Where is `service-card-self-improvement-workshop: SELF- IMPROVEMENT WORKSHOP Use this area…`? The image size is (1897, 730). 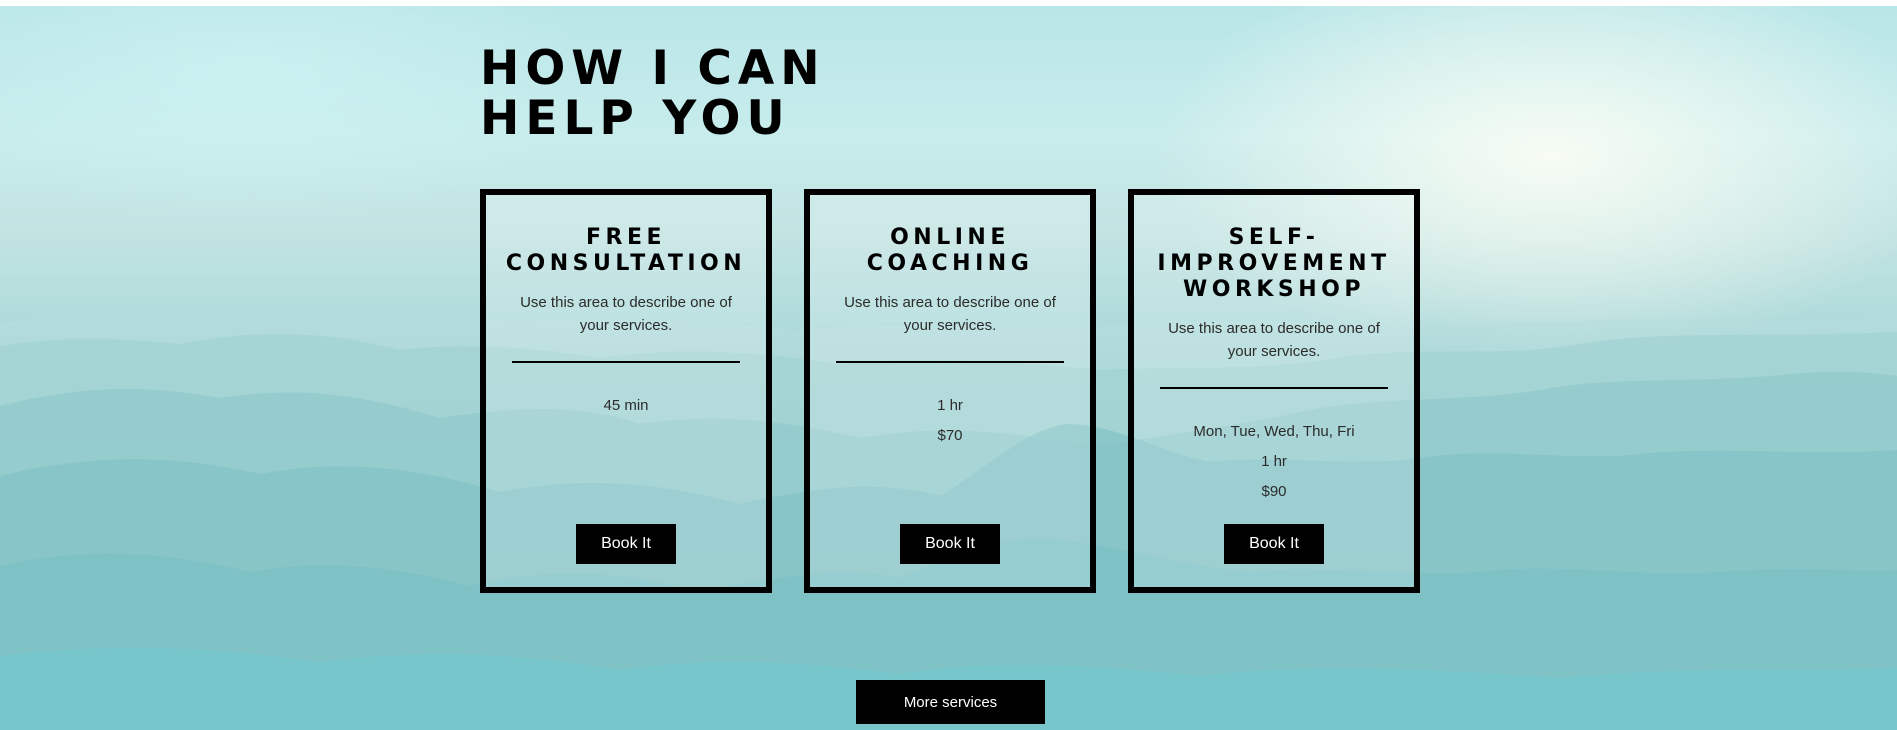
service-card-self-improvement-workshop: SELF- IMPROVEMENT WORKSHOP Use this area… is located at coordinates (1274, 391).